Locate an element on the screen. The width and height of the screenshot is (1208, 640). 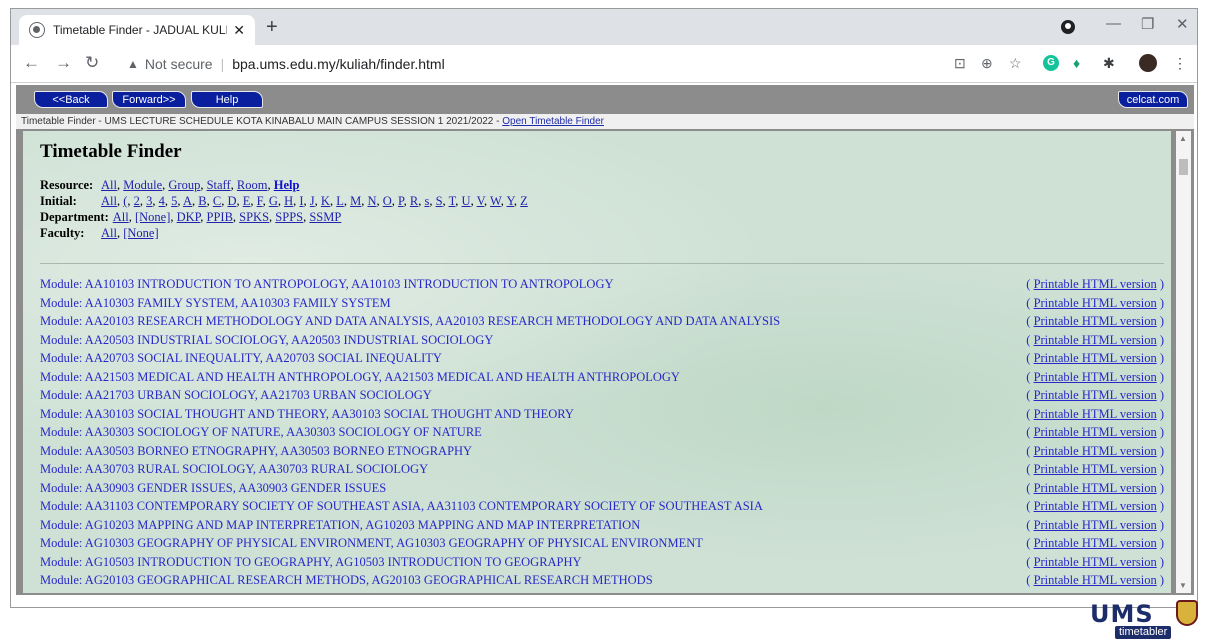
scroll-down-icon: ▼ is located at coordinates (1183, 585).